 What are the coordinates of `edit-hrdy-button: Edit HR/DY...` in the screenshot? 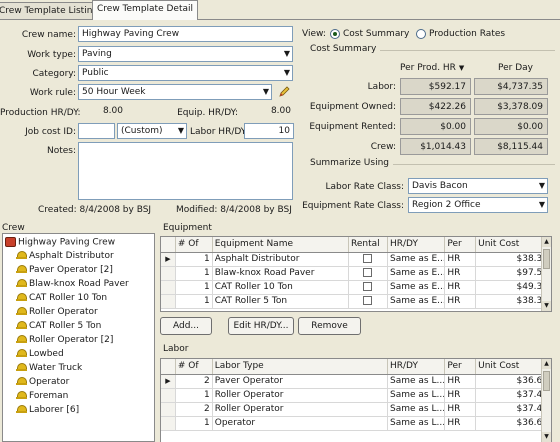 It's located at (261, 326).